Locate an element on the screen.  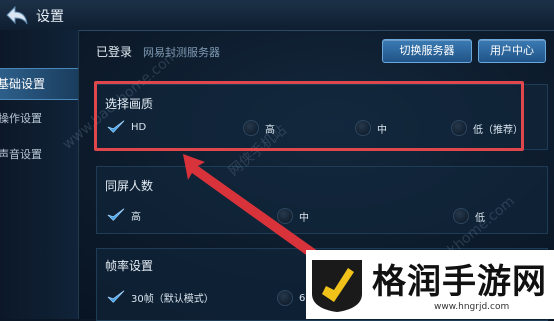
sidebar-item-label: 操作设置 is located at coordinates (21, 118).